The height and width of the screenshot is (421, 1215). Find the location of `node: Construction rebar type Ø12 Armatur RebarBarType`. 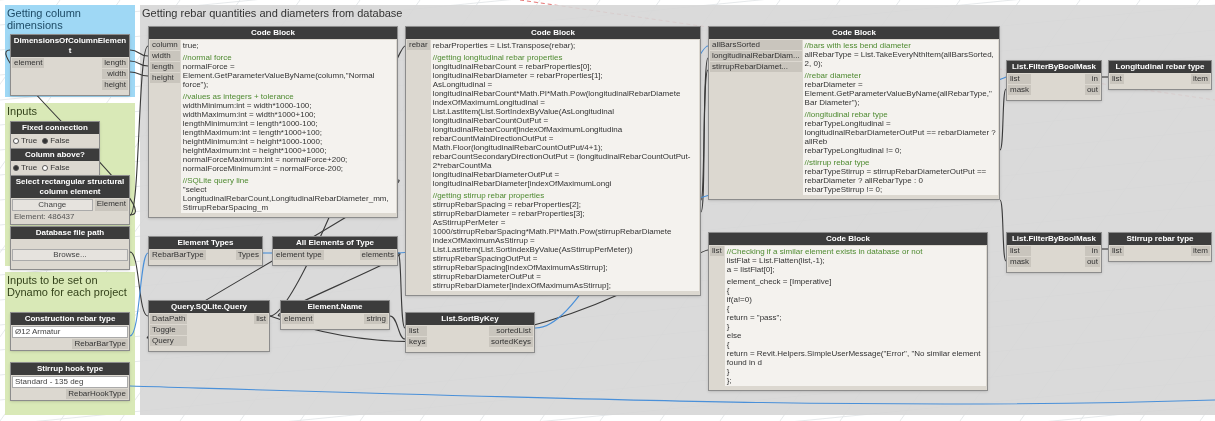

node: Construction rebar type Ø12 Armatur RebarBarType is located at coordinates (70, 331).